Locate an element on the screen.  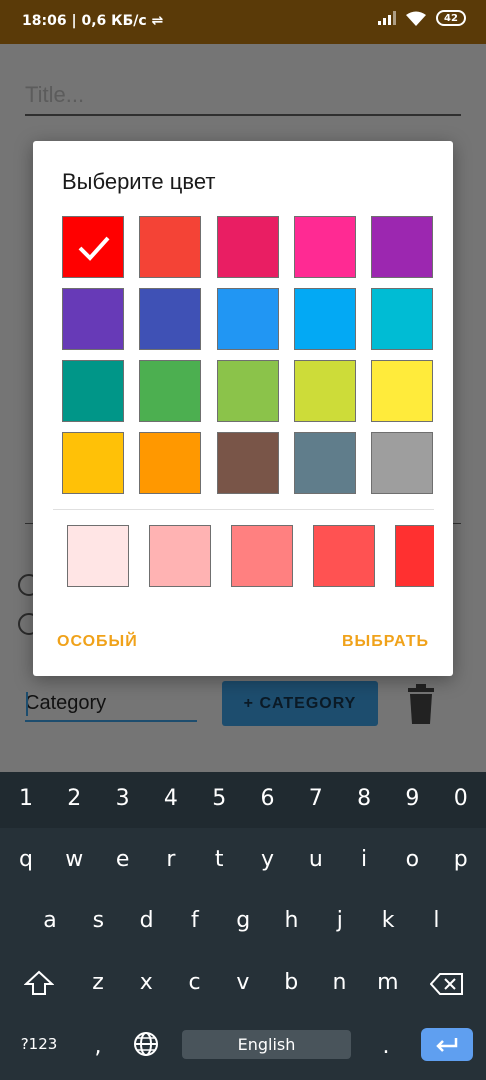
key-0: 0 is located at coordinates (461, 798).